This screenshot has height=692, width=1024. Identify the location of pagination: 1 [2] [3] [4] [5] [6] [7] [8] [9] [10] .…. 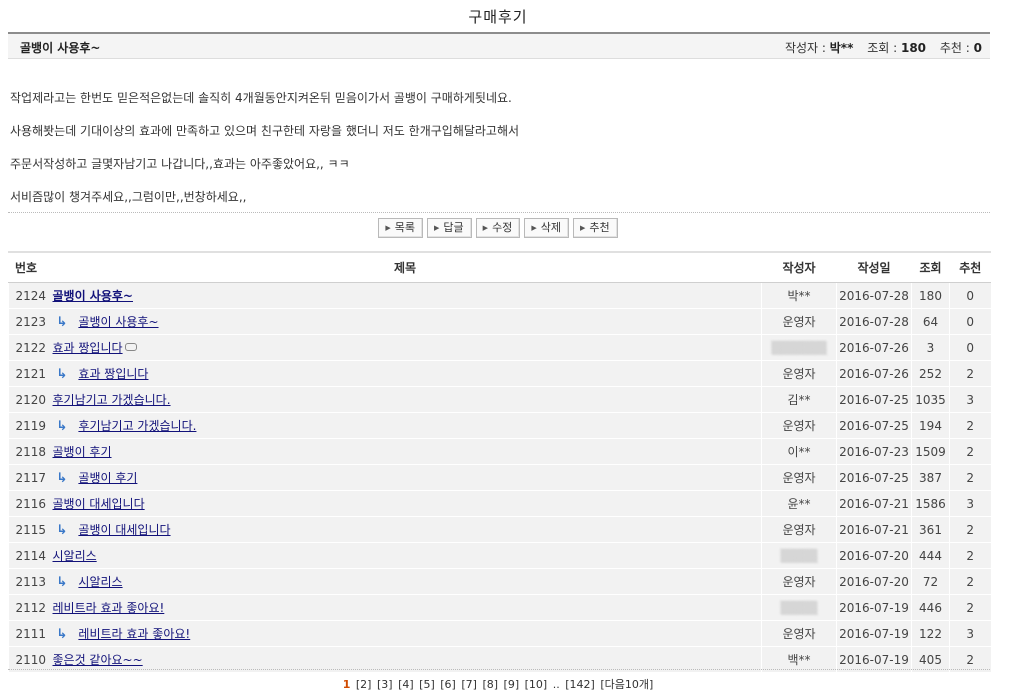
(498, 684).